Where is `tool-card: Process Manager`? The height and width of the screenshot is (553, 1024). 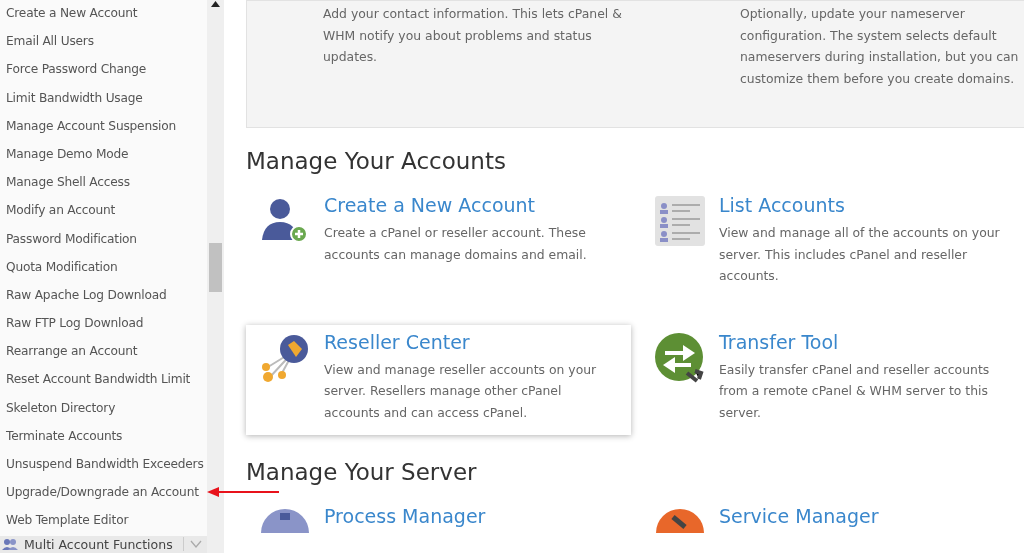
tool-card: Process Manager is located at coordinates (438, 526).